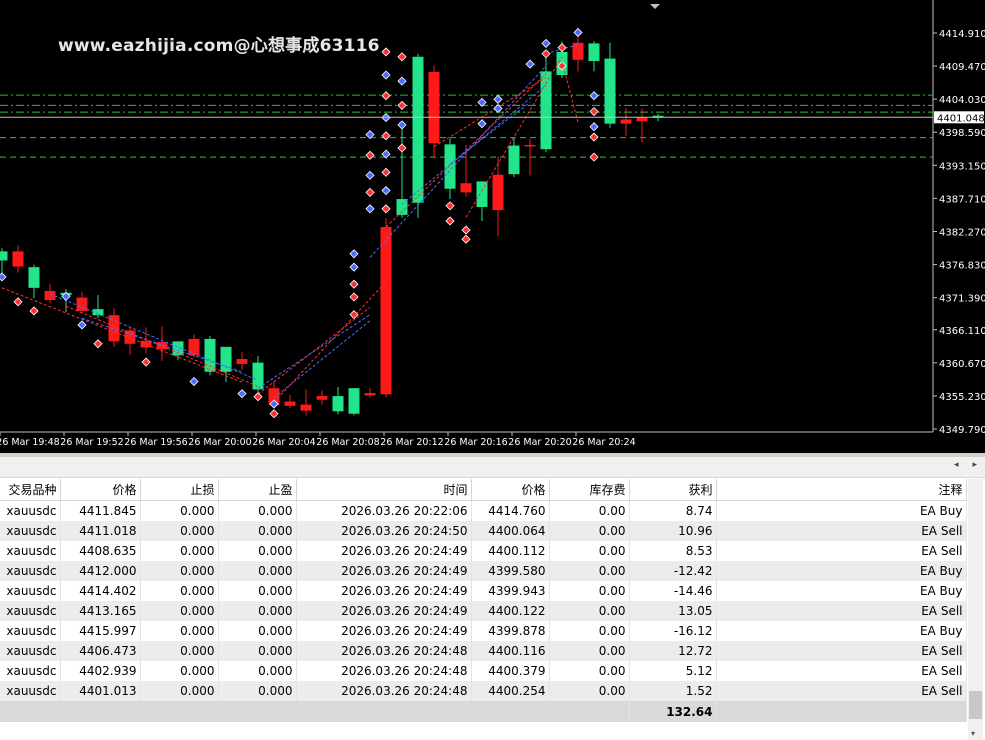  What do you see at coordinates (673, 591) in the screenshot?
I see `cell-profit: -14.46` at bounding box center [673, 591].